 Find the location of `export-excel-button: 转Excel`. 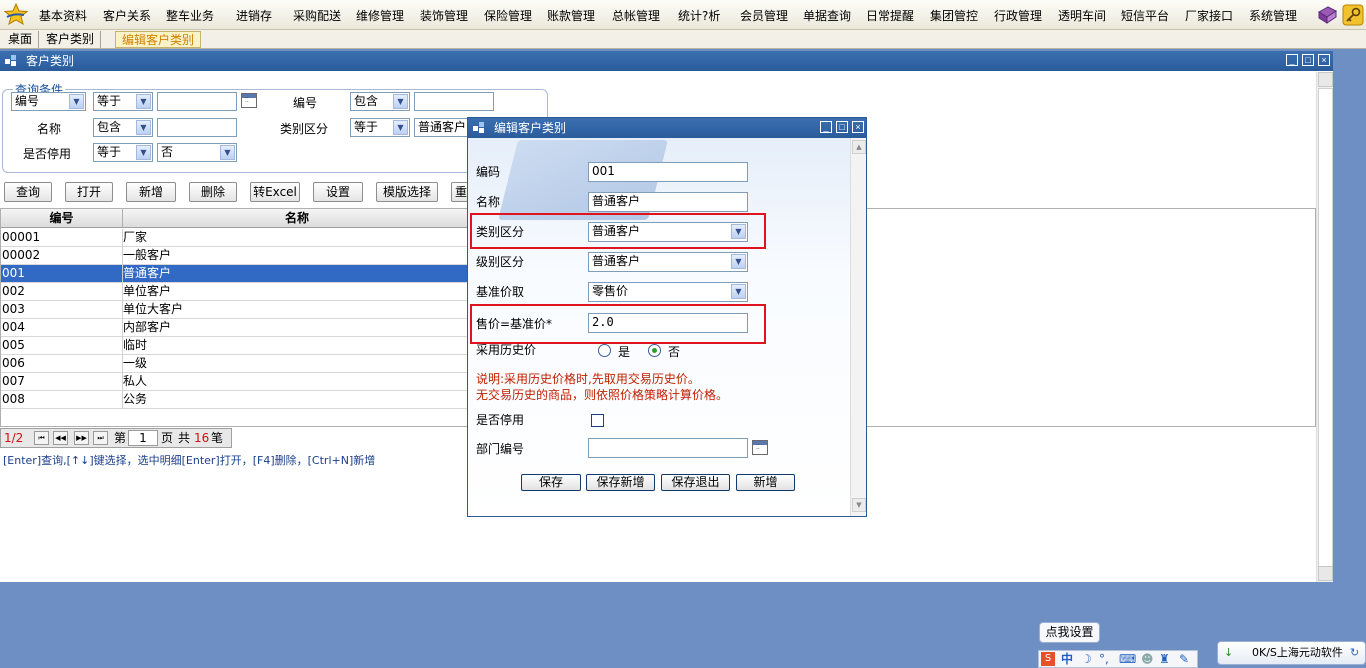

export-excel-button: 转Excel is located at coordinates (275, 192).